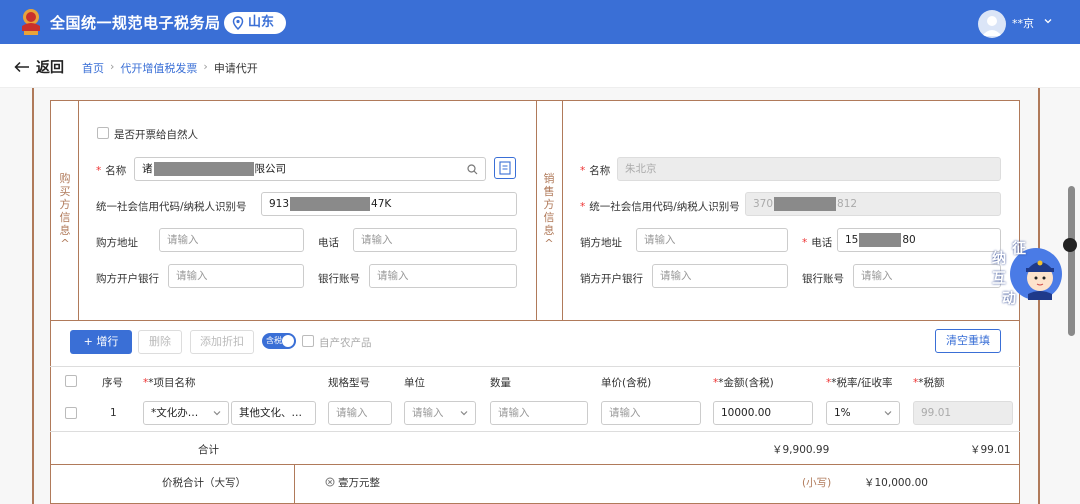 This screenshot has height=504, width=1080. Describe the element at coordinates (235, 68) in the screenshot. I see `breadcrumb-current: 申请代开` at that location.